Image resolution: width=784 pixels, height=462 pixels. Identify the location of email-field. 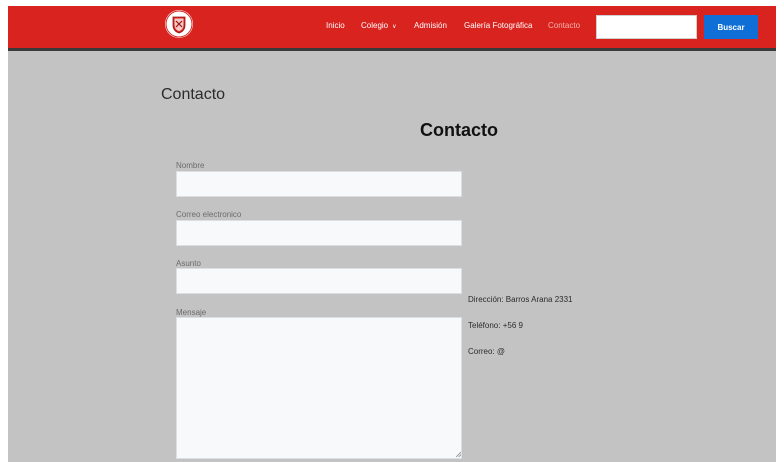
(319, 233).